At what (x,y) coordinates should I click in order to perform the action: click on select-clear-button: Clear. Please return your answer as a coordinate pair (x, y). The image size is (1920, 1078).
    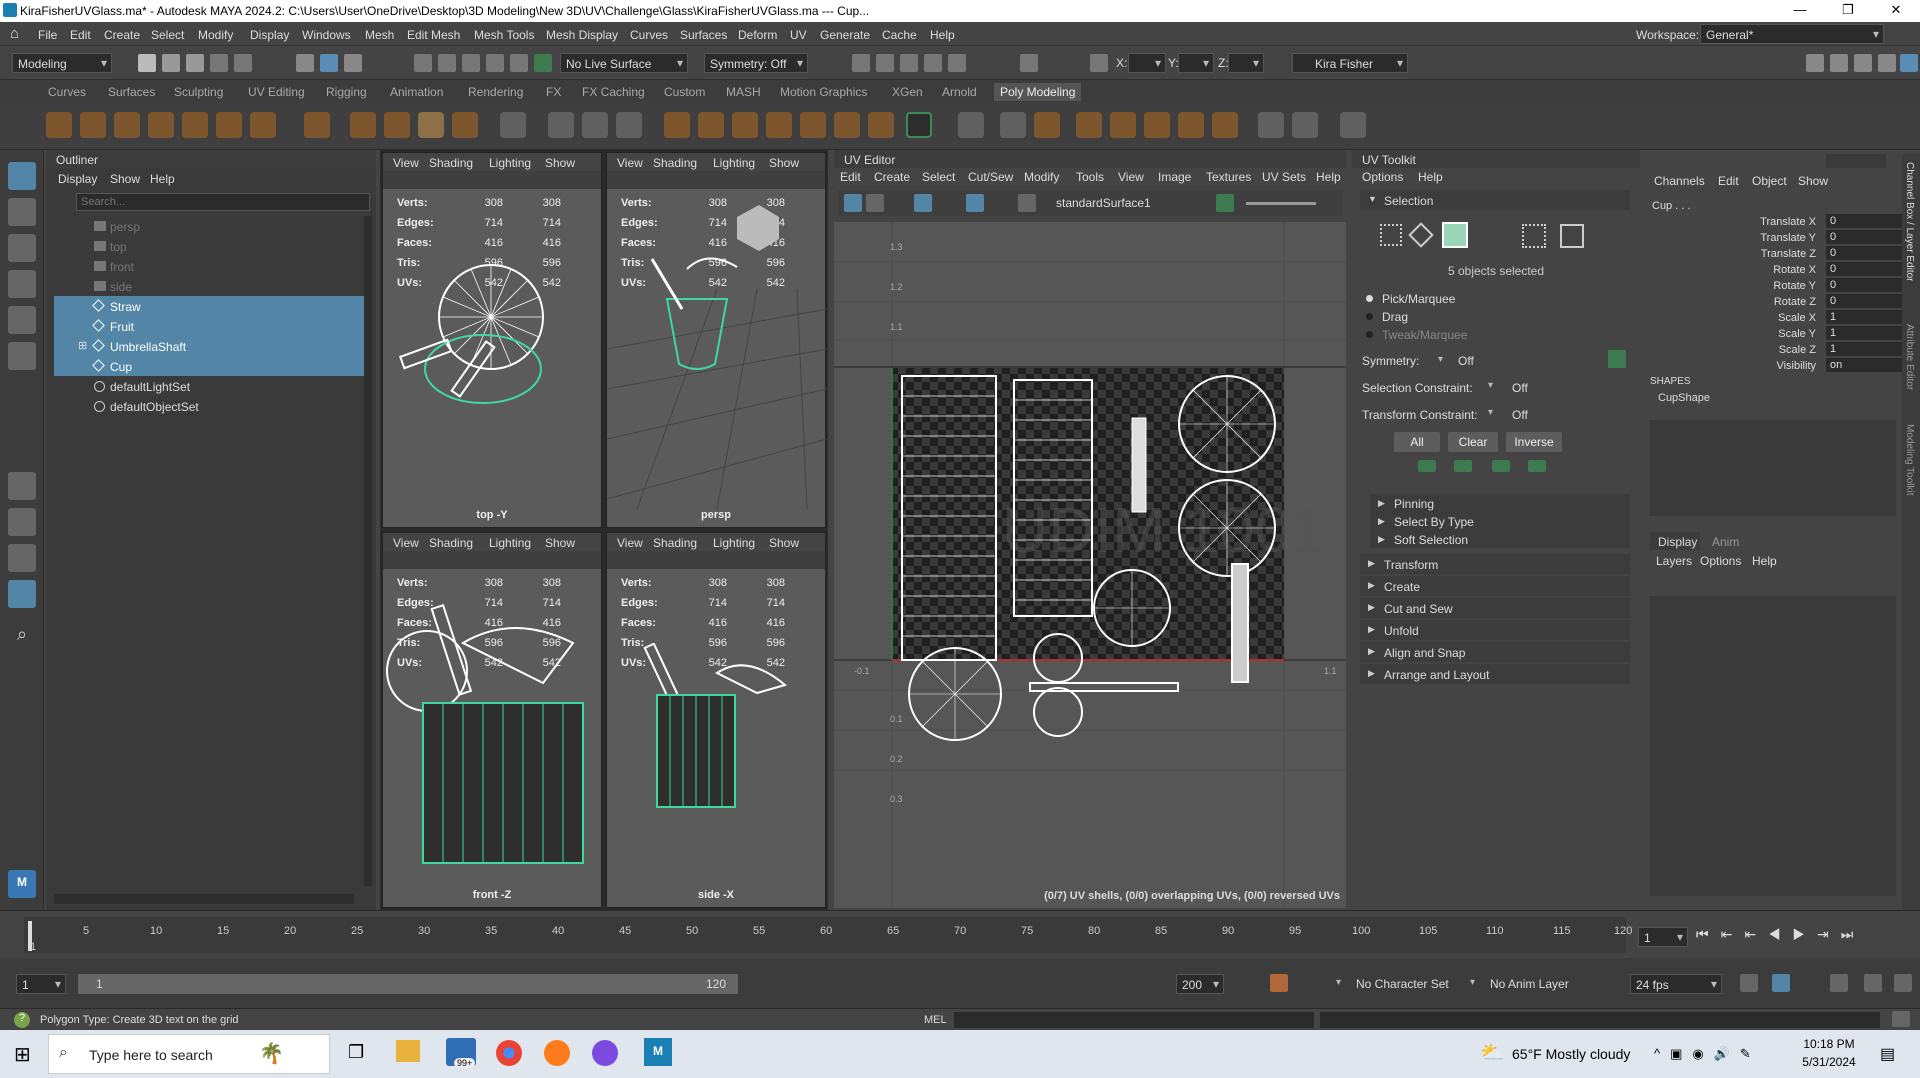
    Looking at the image, I should click on (1473, 442).